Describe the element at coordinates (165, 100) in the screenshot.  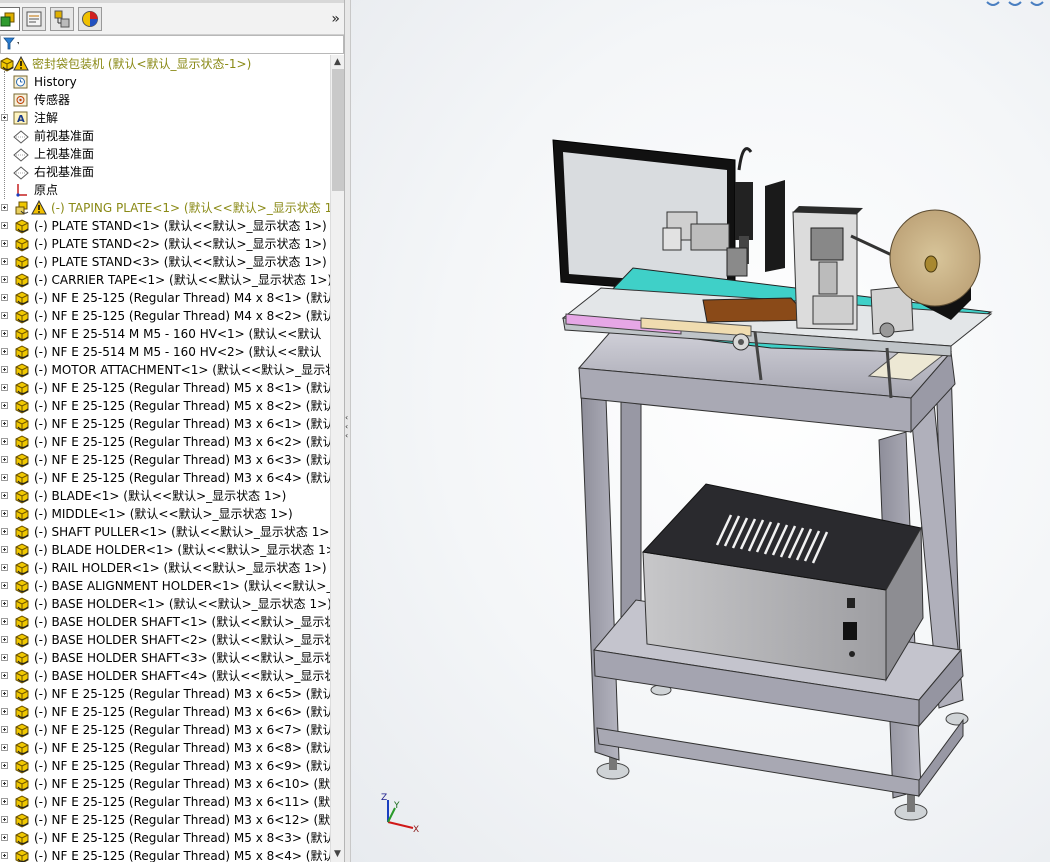
I see `tree-item: 传感器` at that location.